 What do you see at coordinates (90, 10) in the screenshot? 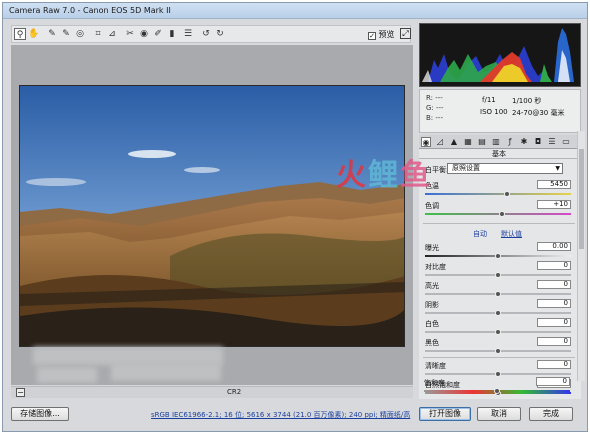
I see `window-title: Camera Raw 7.0 - Canon EOS 5D Mark II` at bounding box center [90, 10].